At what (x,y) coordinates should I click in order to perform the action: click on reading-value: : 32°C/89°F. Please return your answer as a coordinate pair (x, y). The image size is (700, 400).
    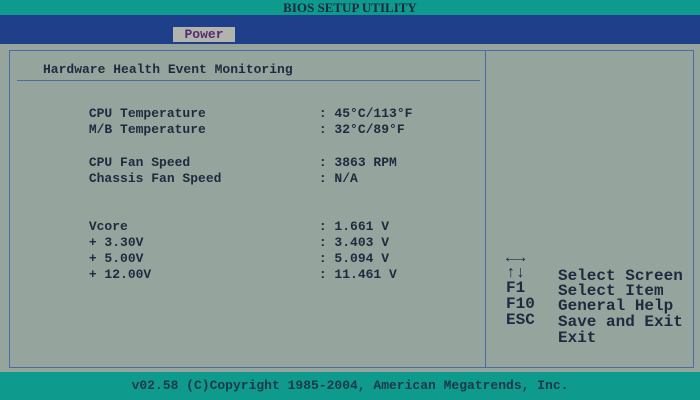
    Looking at the image, I should click on (361, 129).